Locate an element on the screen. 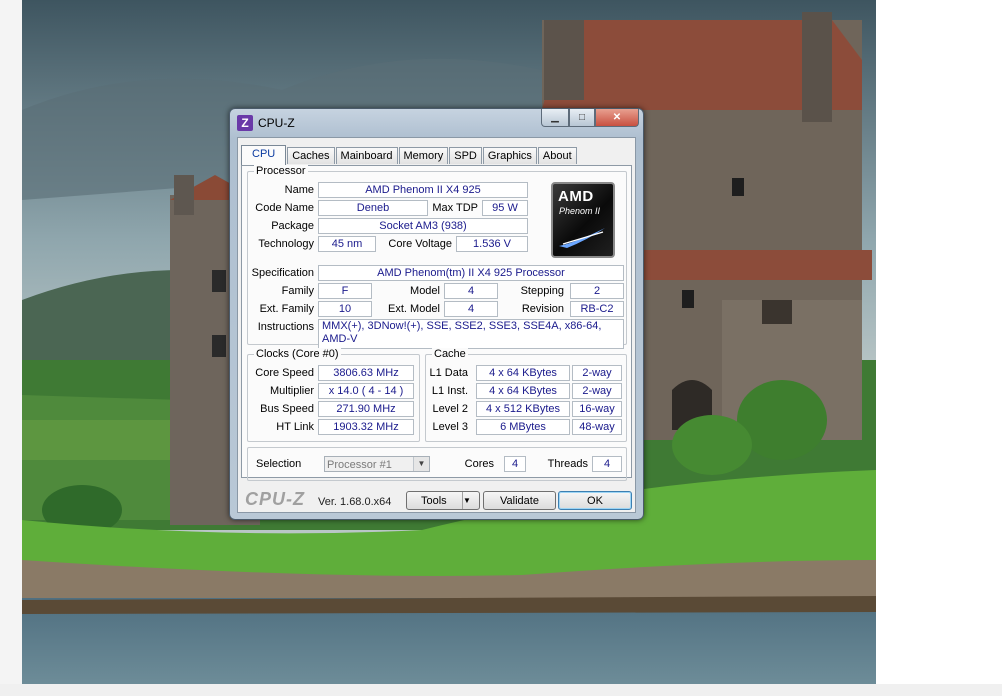 The image size is (1002, 696). tab-memory: Memory is located at coordinates (423, 155).